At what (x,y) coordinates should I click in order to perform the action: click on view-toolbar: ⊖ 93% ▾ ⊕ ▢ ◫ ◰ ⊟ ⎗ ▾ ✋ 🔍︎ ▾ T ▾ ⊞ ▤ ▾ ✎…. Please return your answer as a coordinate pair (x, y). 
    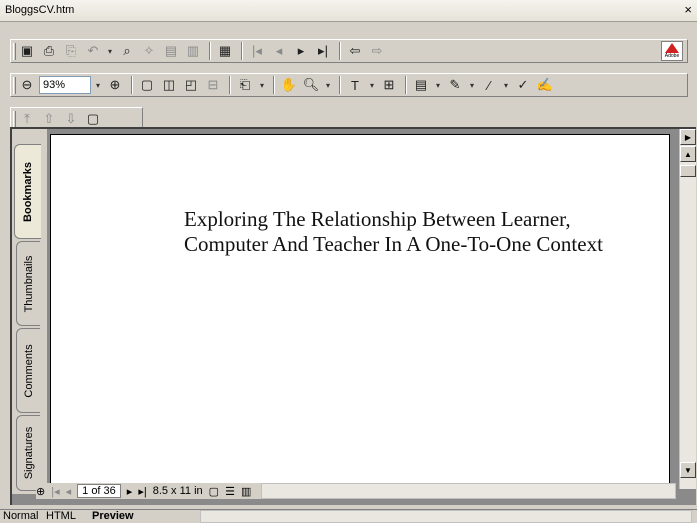
    Looking at the image, I should click on (349, 85).